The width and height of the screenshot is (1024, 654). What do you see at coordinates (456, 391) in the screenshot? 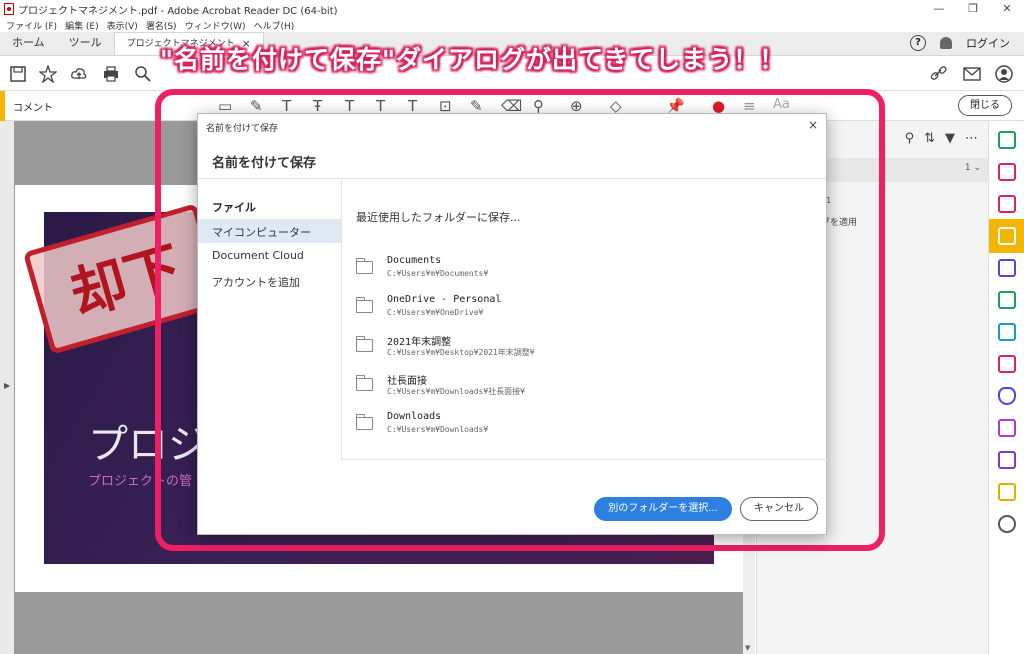
I see `folder-path: C:¥Users¥m¥Downloads¥社長面接¥` at bounding box center [456, 391].